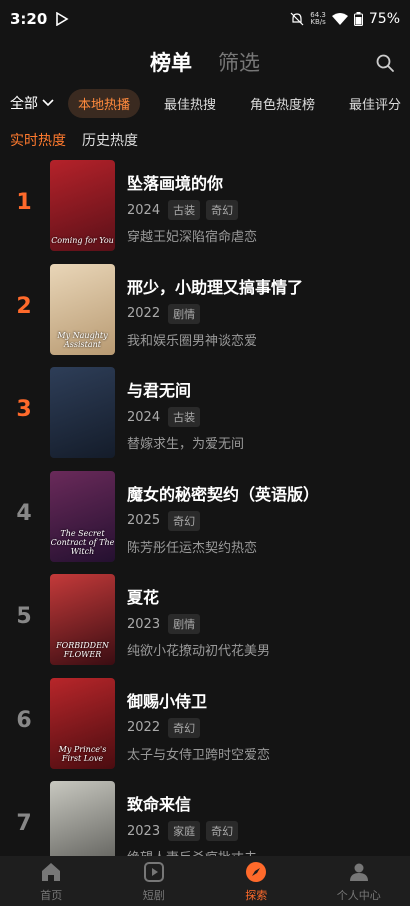 Image resolution: width=410 pixels, height=906 pixels. I want to click on drama-meta: 2024 古装 奇幻, so click(183, 210).